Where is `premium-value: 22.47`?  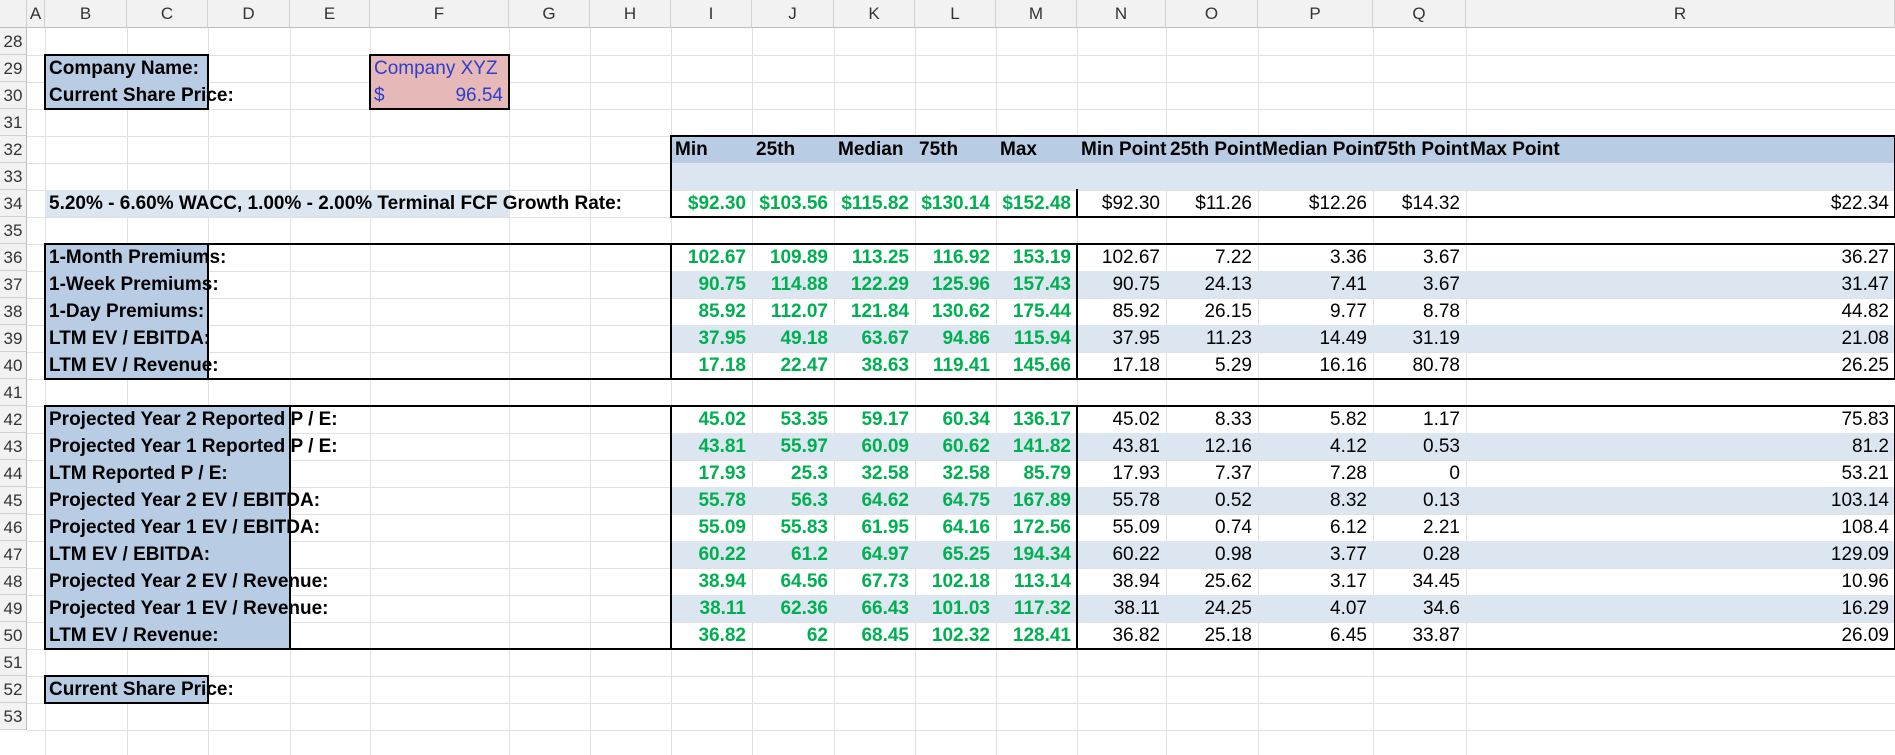 premium-value: 22.47 is located at coordinates (793, 365).